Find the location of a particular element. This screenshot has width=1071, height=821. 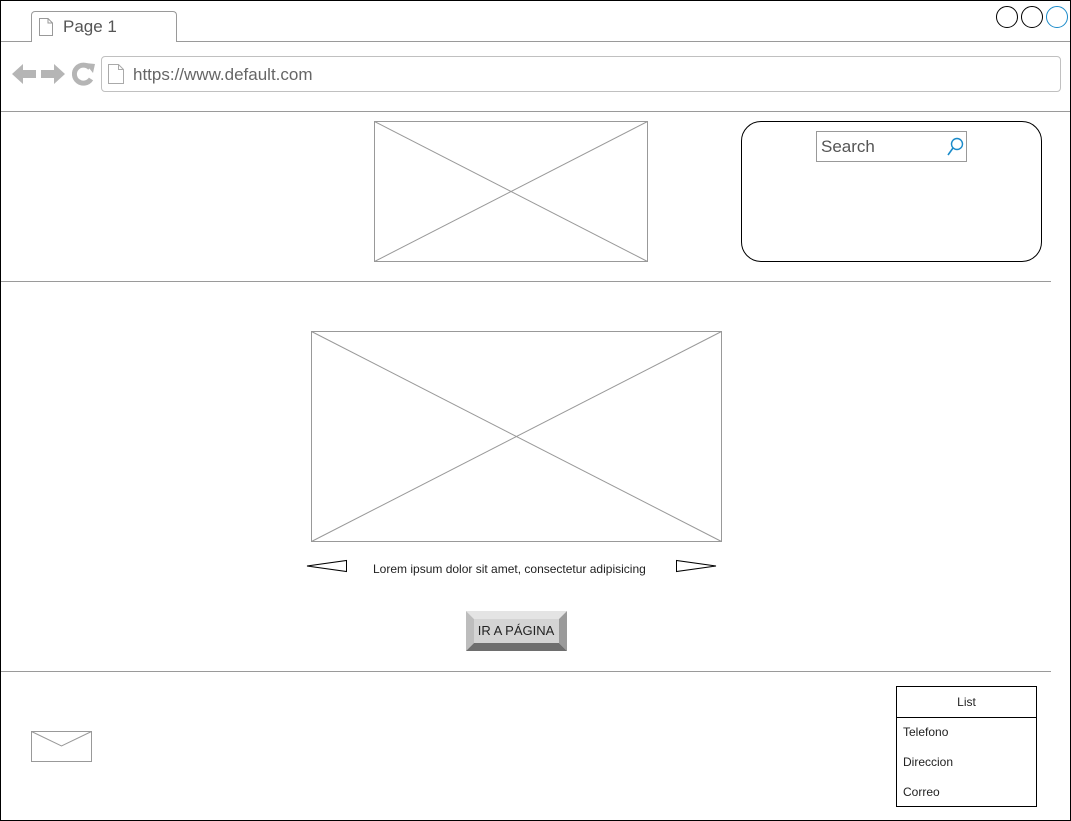

browser-tab: Page 1 is located at coordinates (104, 26).